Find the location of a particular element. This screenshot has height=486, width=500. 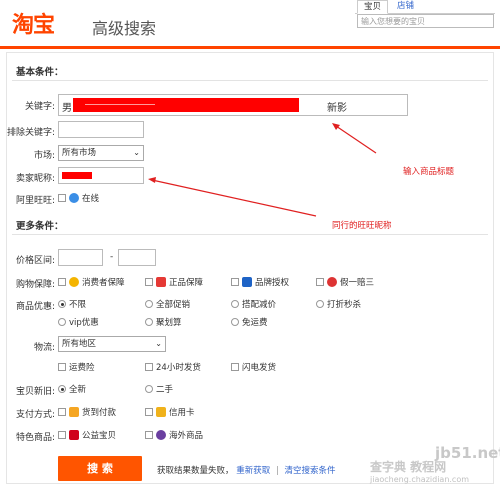

fake3-checkbox is located at coordinates (320, 282).